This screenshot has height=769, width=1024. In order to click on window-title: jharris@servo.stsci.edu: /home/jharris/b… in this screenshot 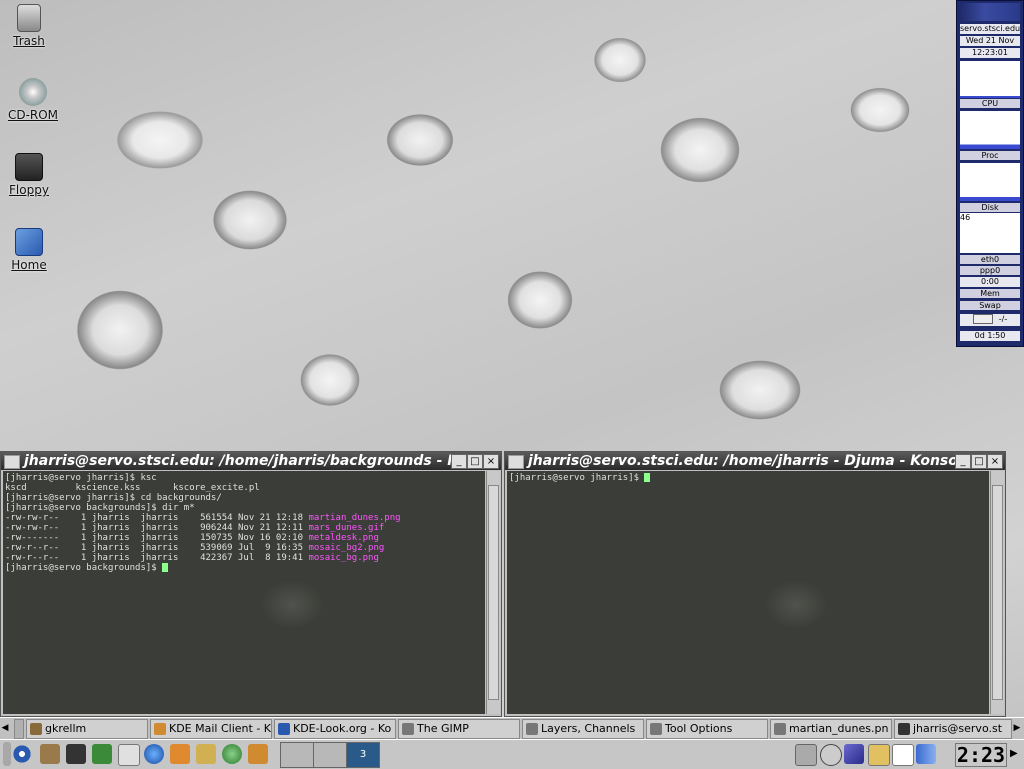, I will do `click(238, 461)`.